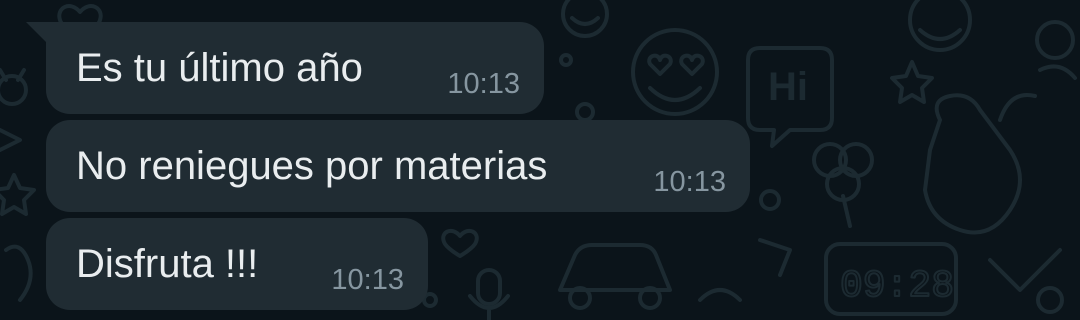 This screenshot has width=1080, height=320. What do you see at coordinates (37, 33) in the screenshot?
I see `bubble-tail` at bounding box center [37, 33].